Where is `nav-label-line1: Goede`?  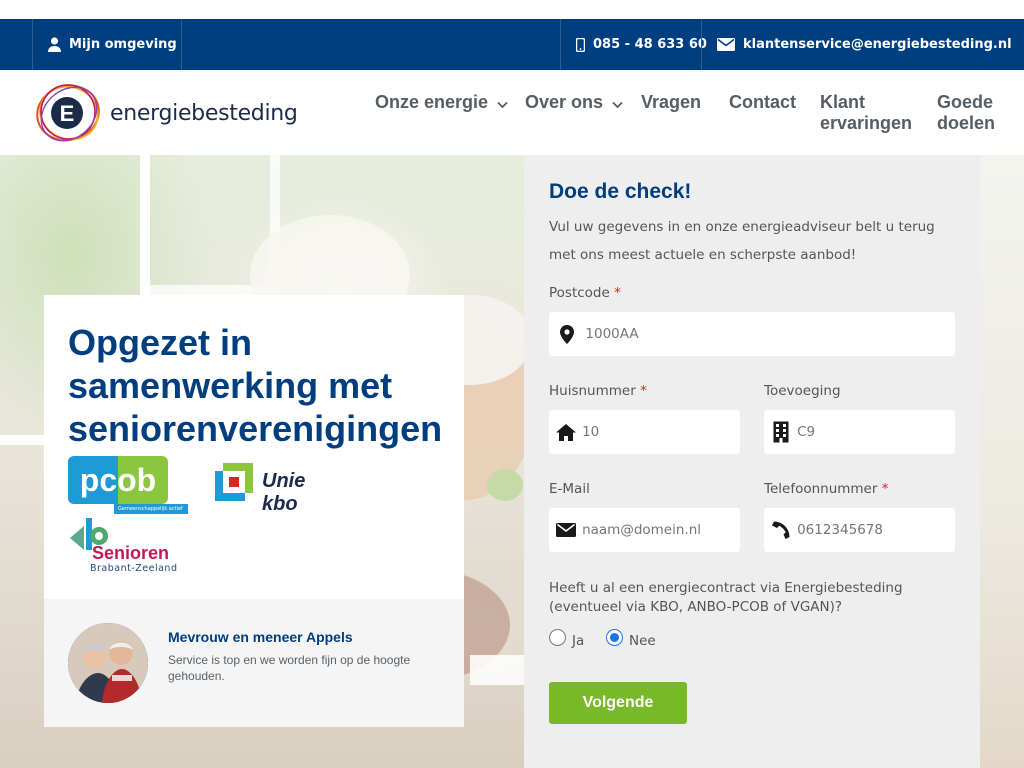
nav-label-line1: Goede is located at coordinates (965, 102).